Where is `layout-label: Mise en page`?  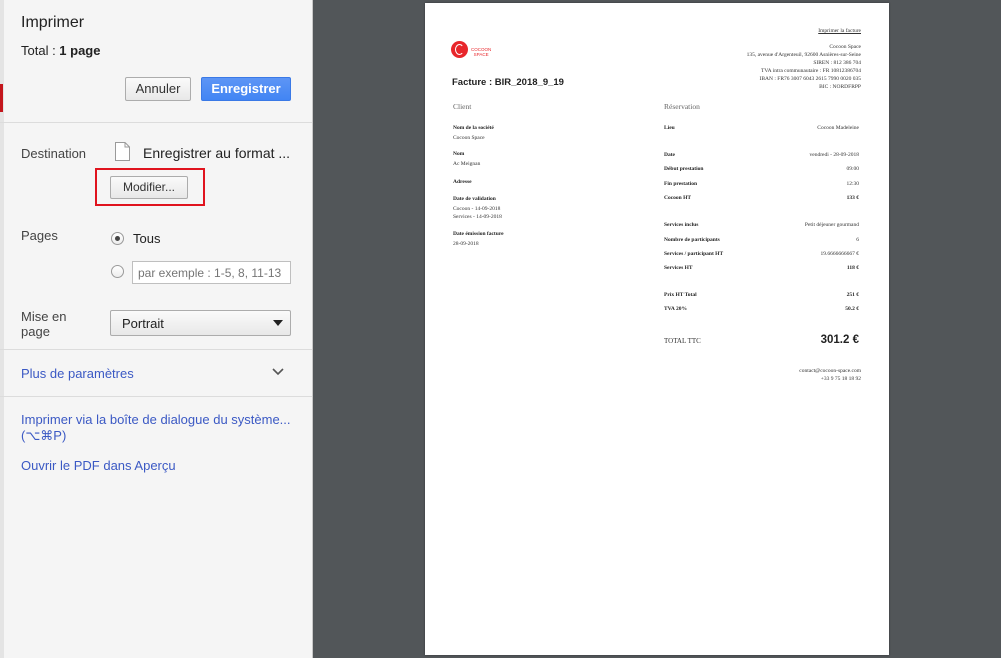 layout-label: Mise en page is located at coordinates (44, 324).